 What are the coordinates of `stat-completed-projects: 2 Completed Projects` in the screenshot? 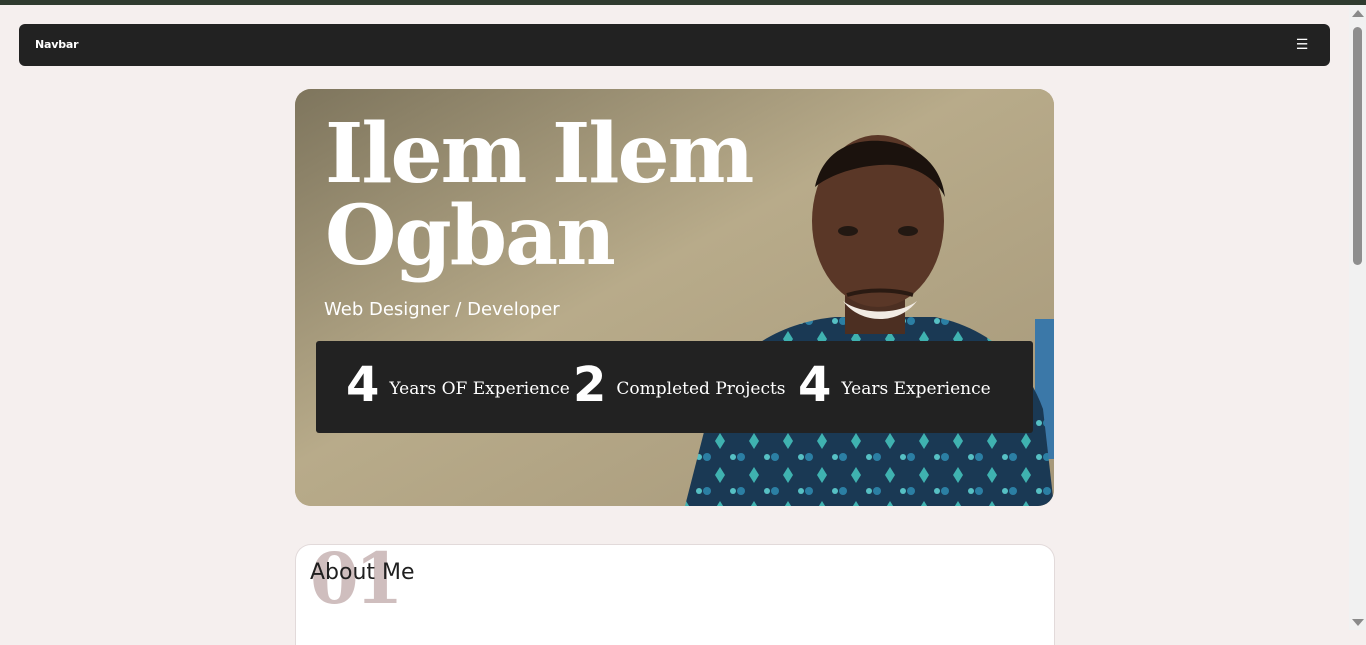 It's located at (679, 385).